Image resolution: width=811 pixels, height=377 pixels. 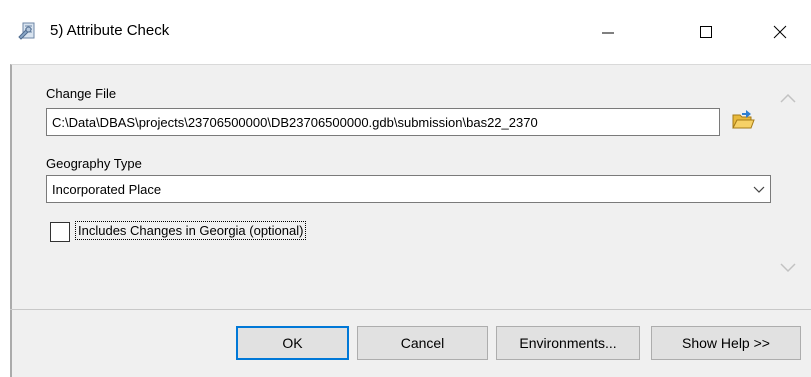 I want to click on ok-button: OK, so click(x=292, y=343).